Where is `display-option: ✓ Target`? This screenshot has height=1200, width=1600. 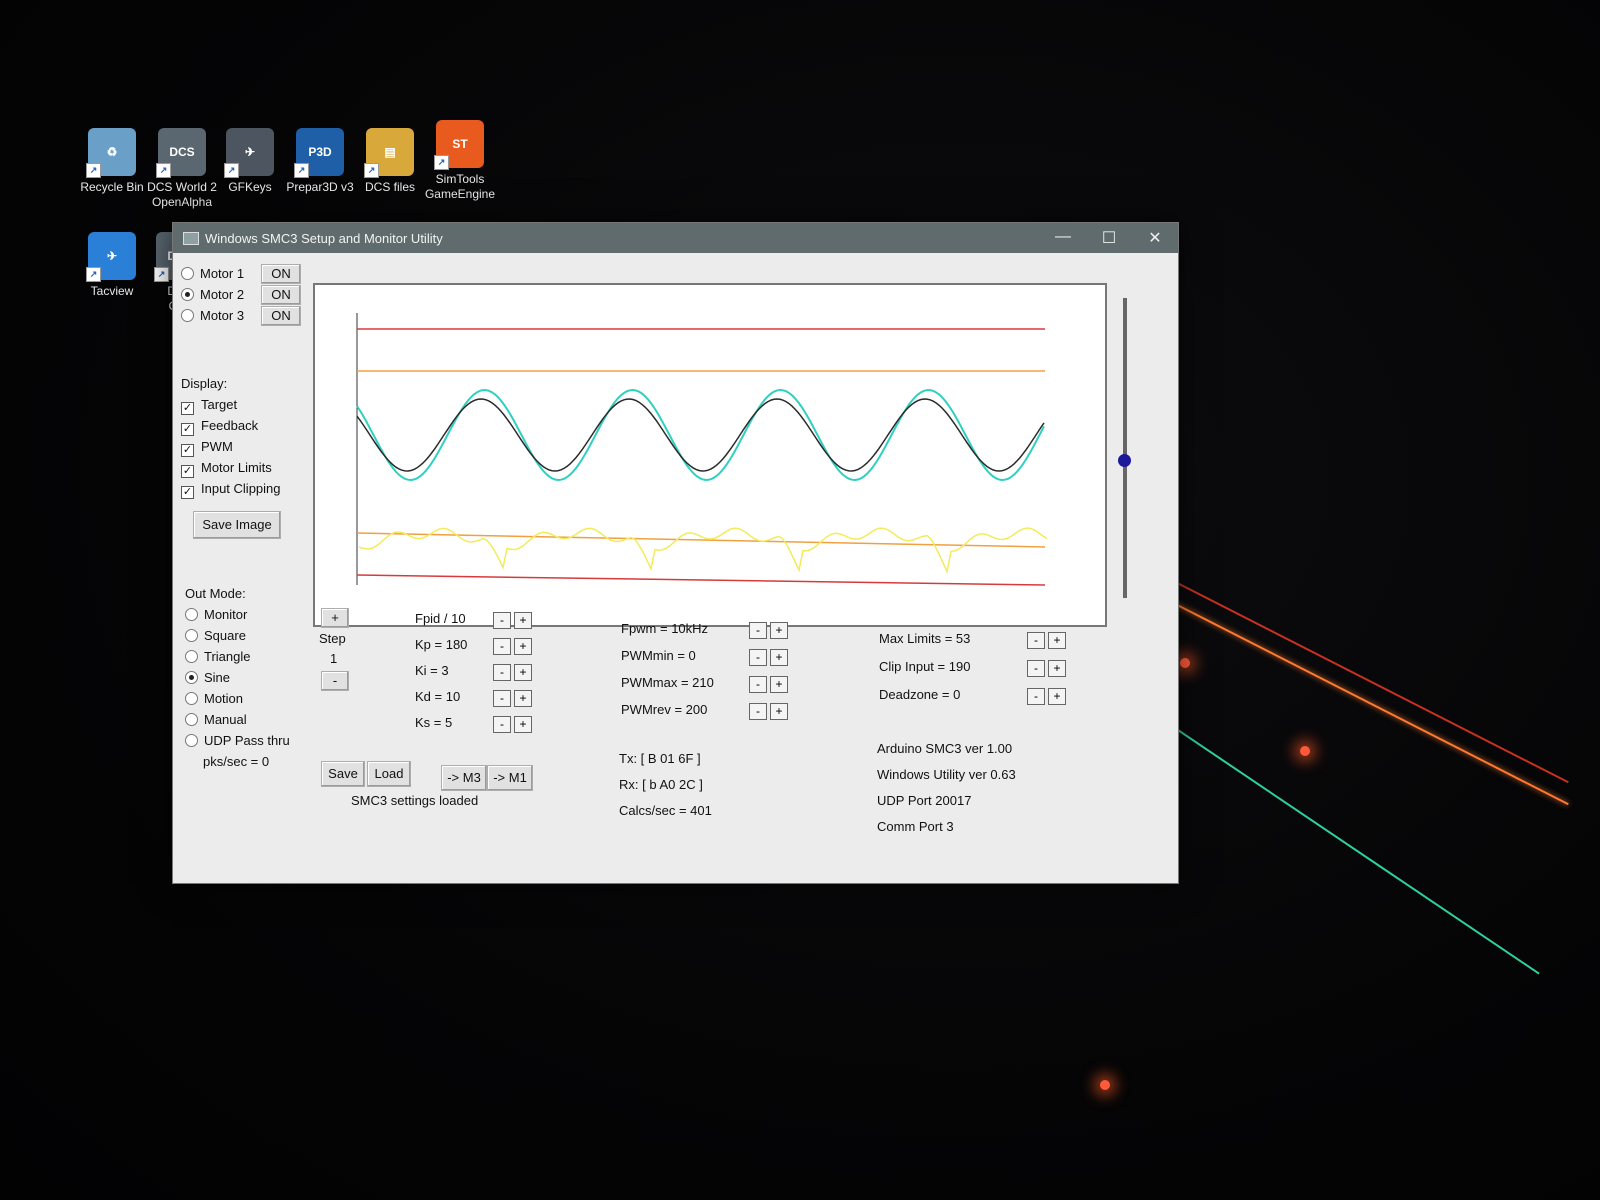 display-option: ✓ Target is located at coordinates (241, 404).